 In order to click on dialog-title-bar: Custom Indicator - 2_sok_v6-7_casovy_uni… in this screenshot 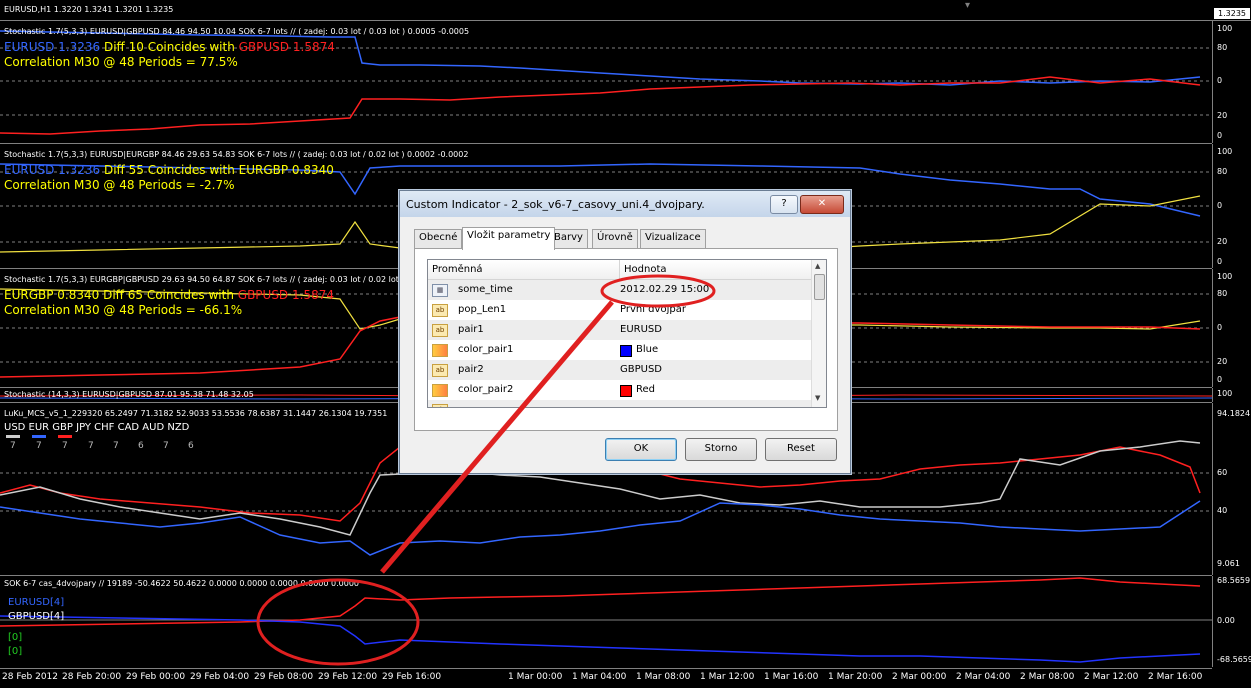, I will do `click(625, 204)`.